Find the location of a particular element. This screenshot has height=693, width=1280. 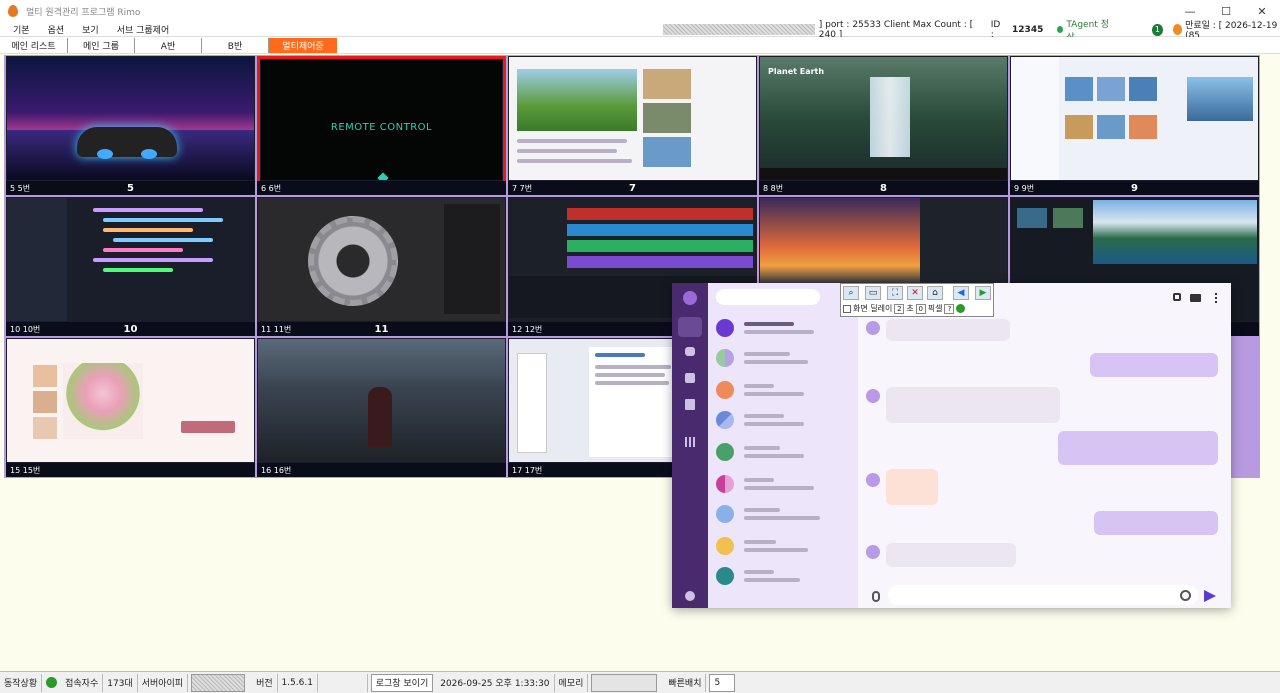

video-title: Planet Earth is located at coordinates (796, 71).